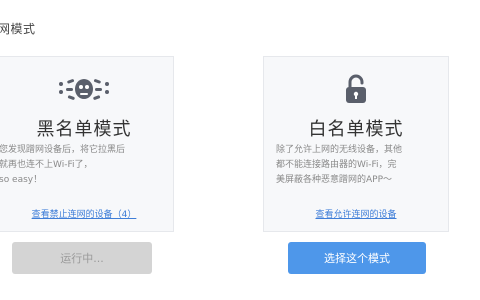  Describe the element at coordinates (86, 89) in the screenshot. I see `bug-block-icon` at that location.